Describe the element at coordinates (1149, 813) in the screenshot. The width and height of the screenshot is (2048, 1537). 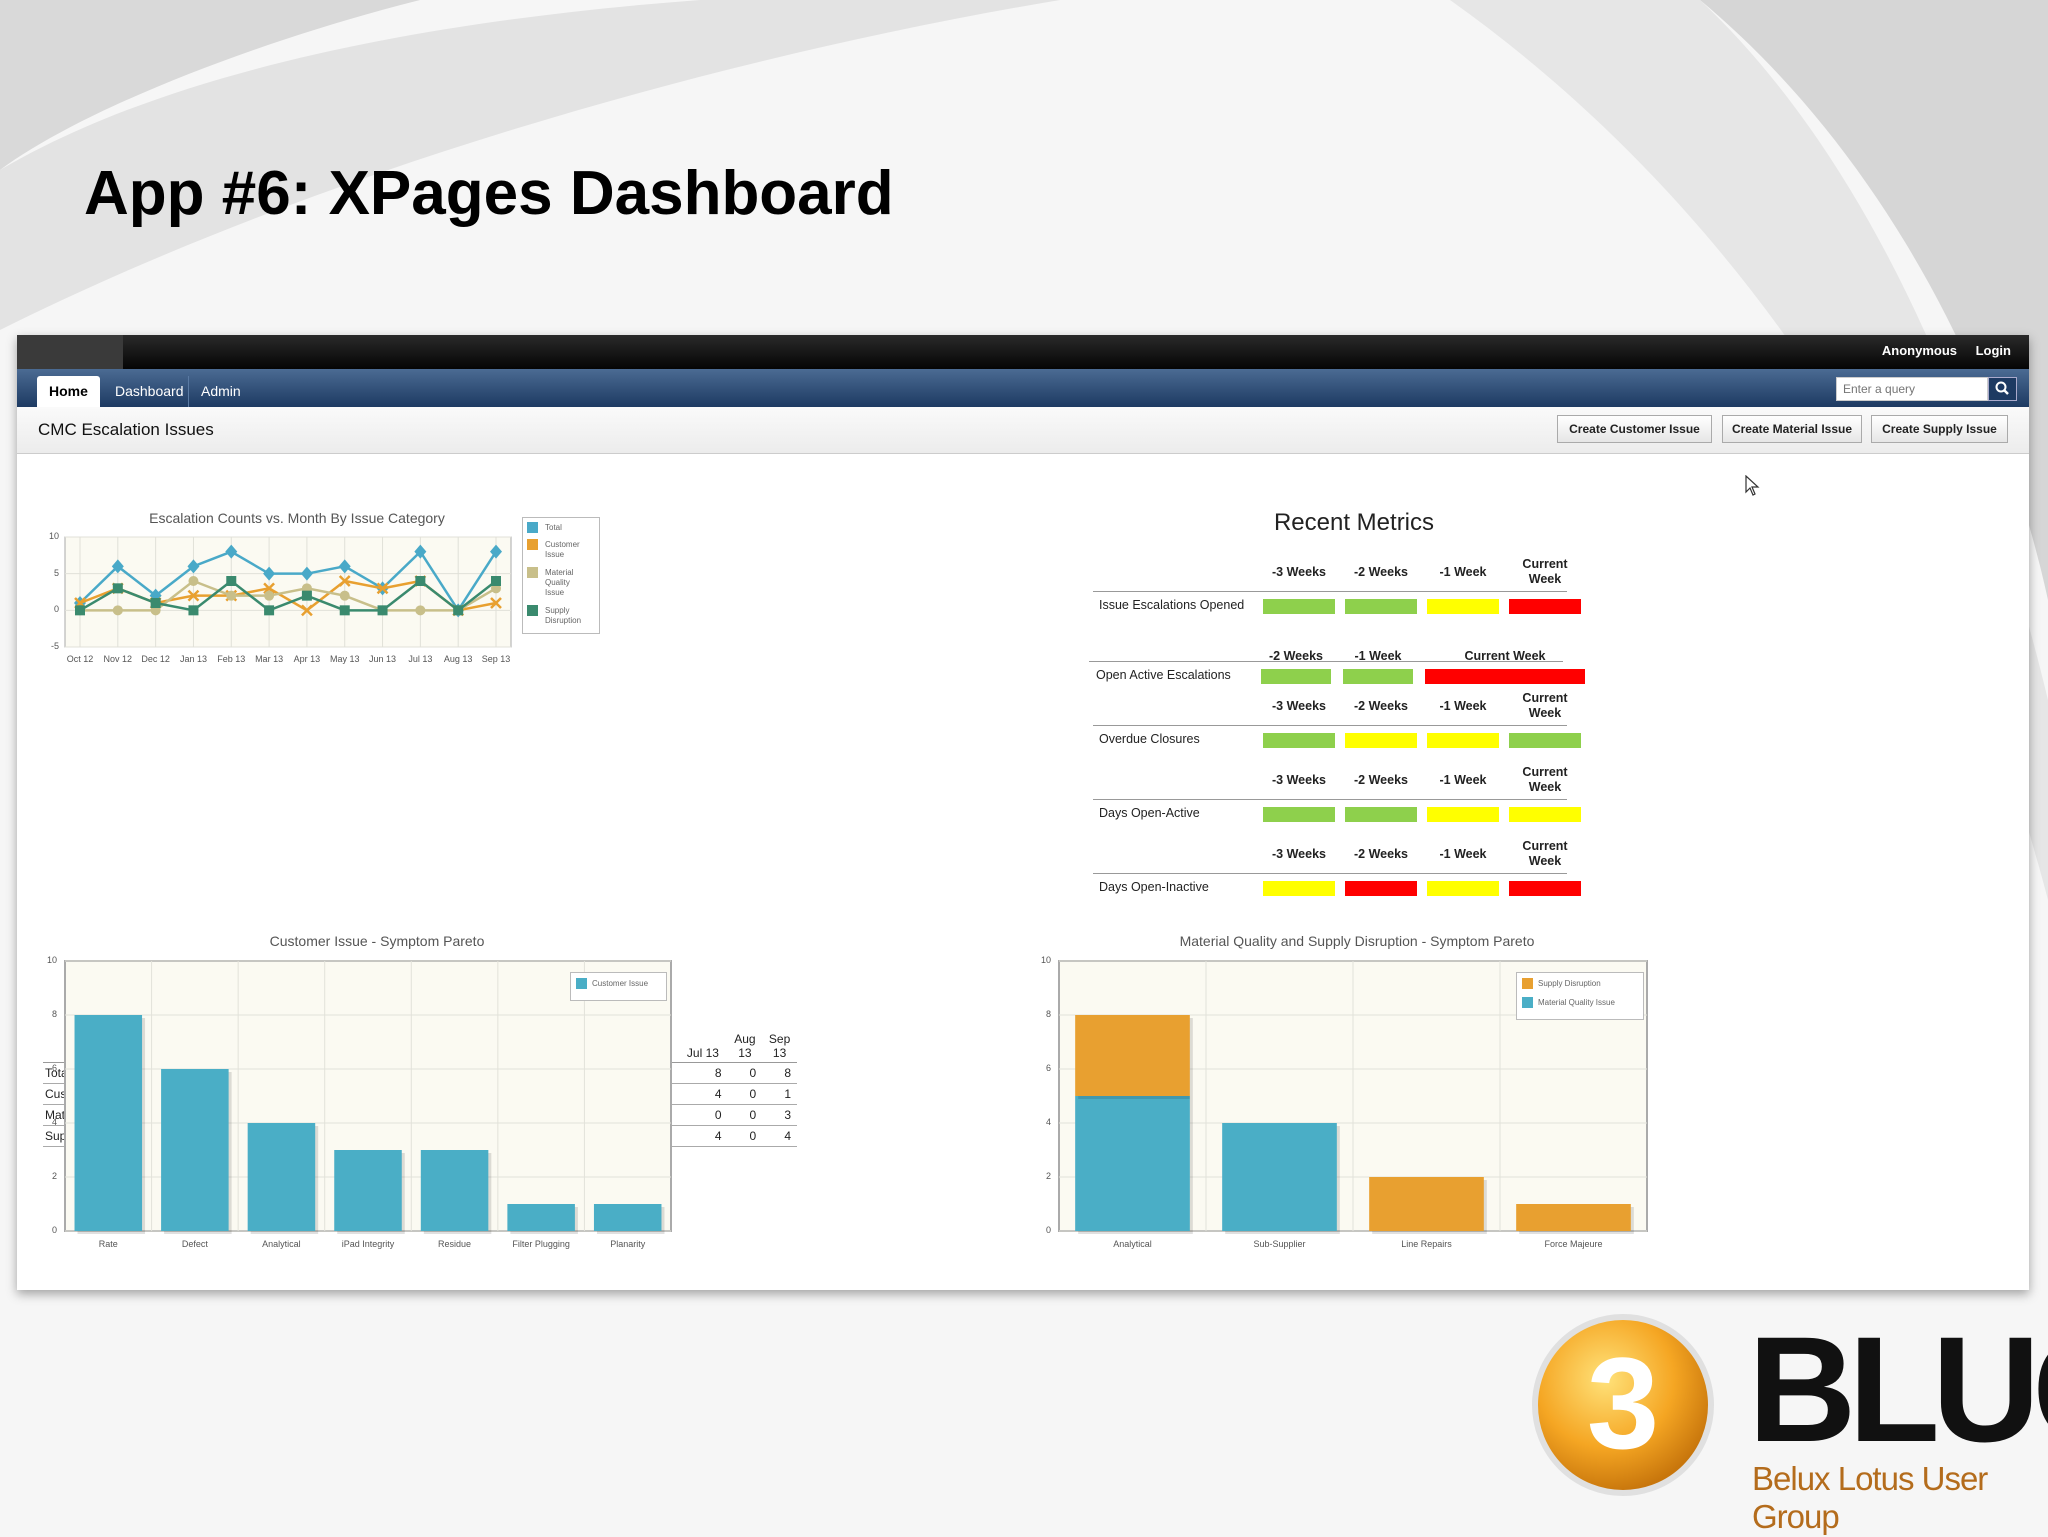
I see `metric-row-label: Days Open-Active` at that location.